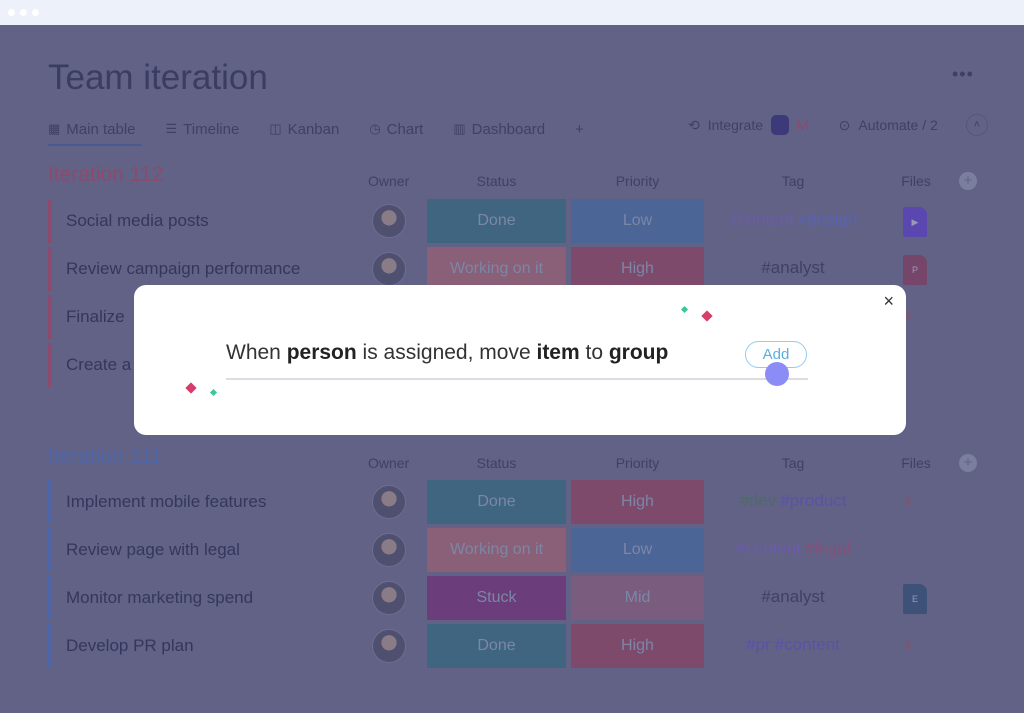 This screenshot has width=1024, height=713. I want to click on priority-cell: Mid, so click(637, 598).